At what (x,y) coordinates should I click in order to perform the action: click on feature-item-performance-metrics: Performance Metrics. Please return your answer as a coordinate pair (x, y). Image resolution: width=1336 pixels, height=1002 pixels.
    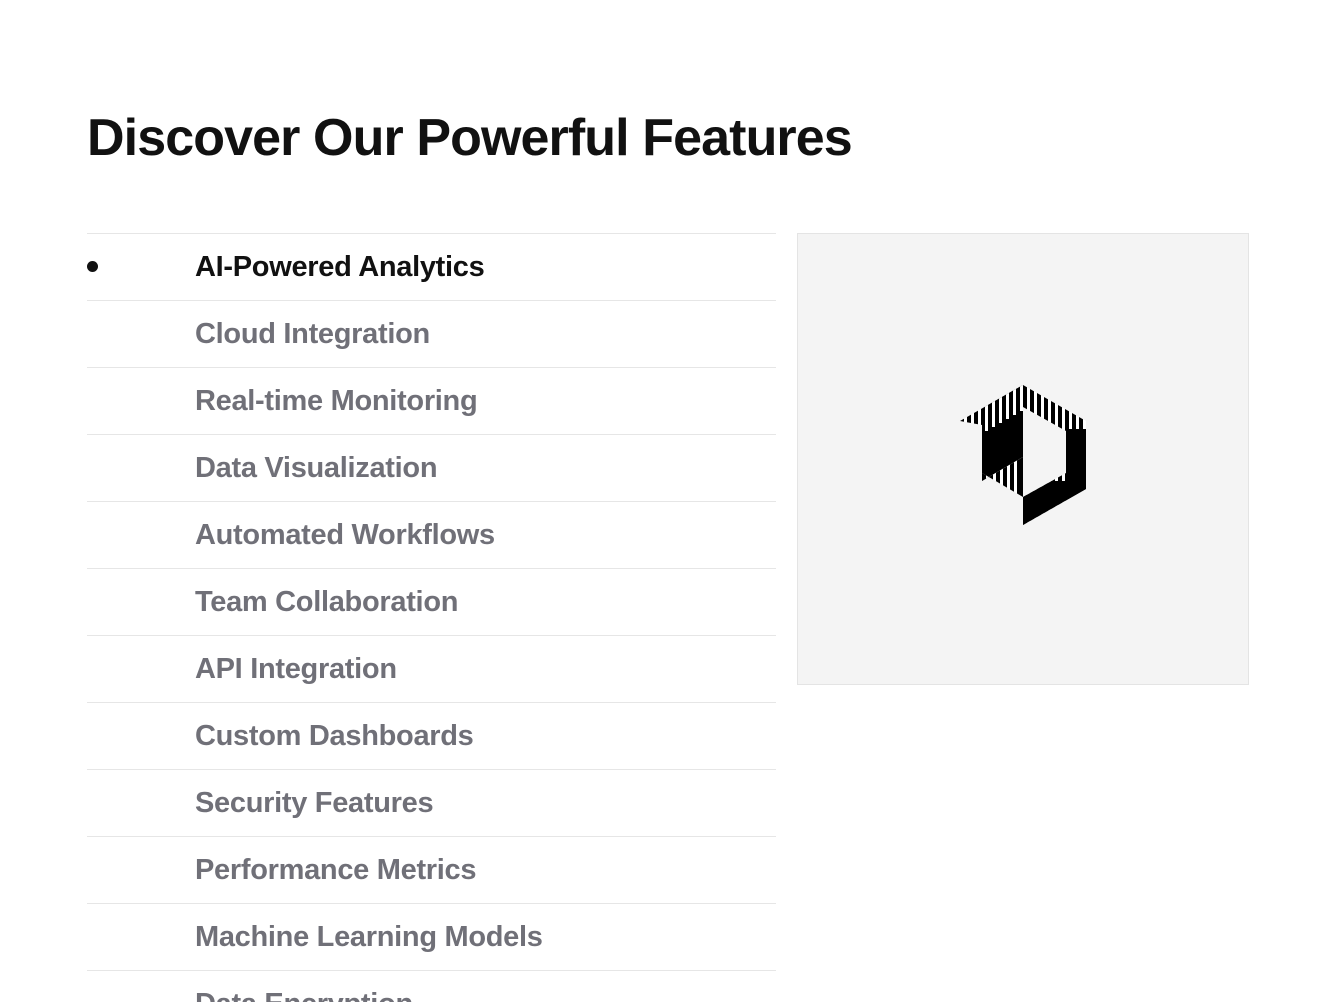
    Looking at the image, I should click on (431, 869).